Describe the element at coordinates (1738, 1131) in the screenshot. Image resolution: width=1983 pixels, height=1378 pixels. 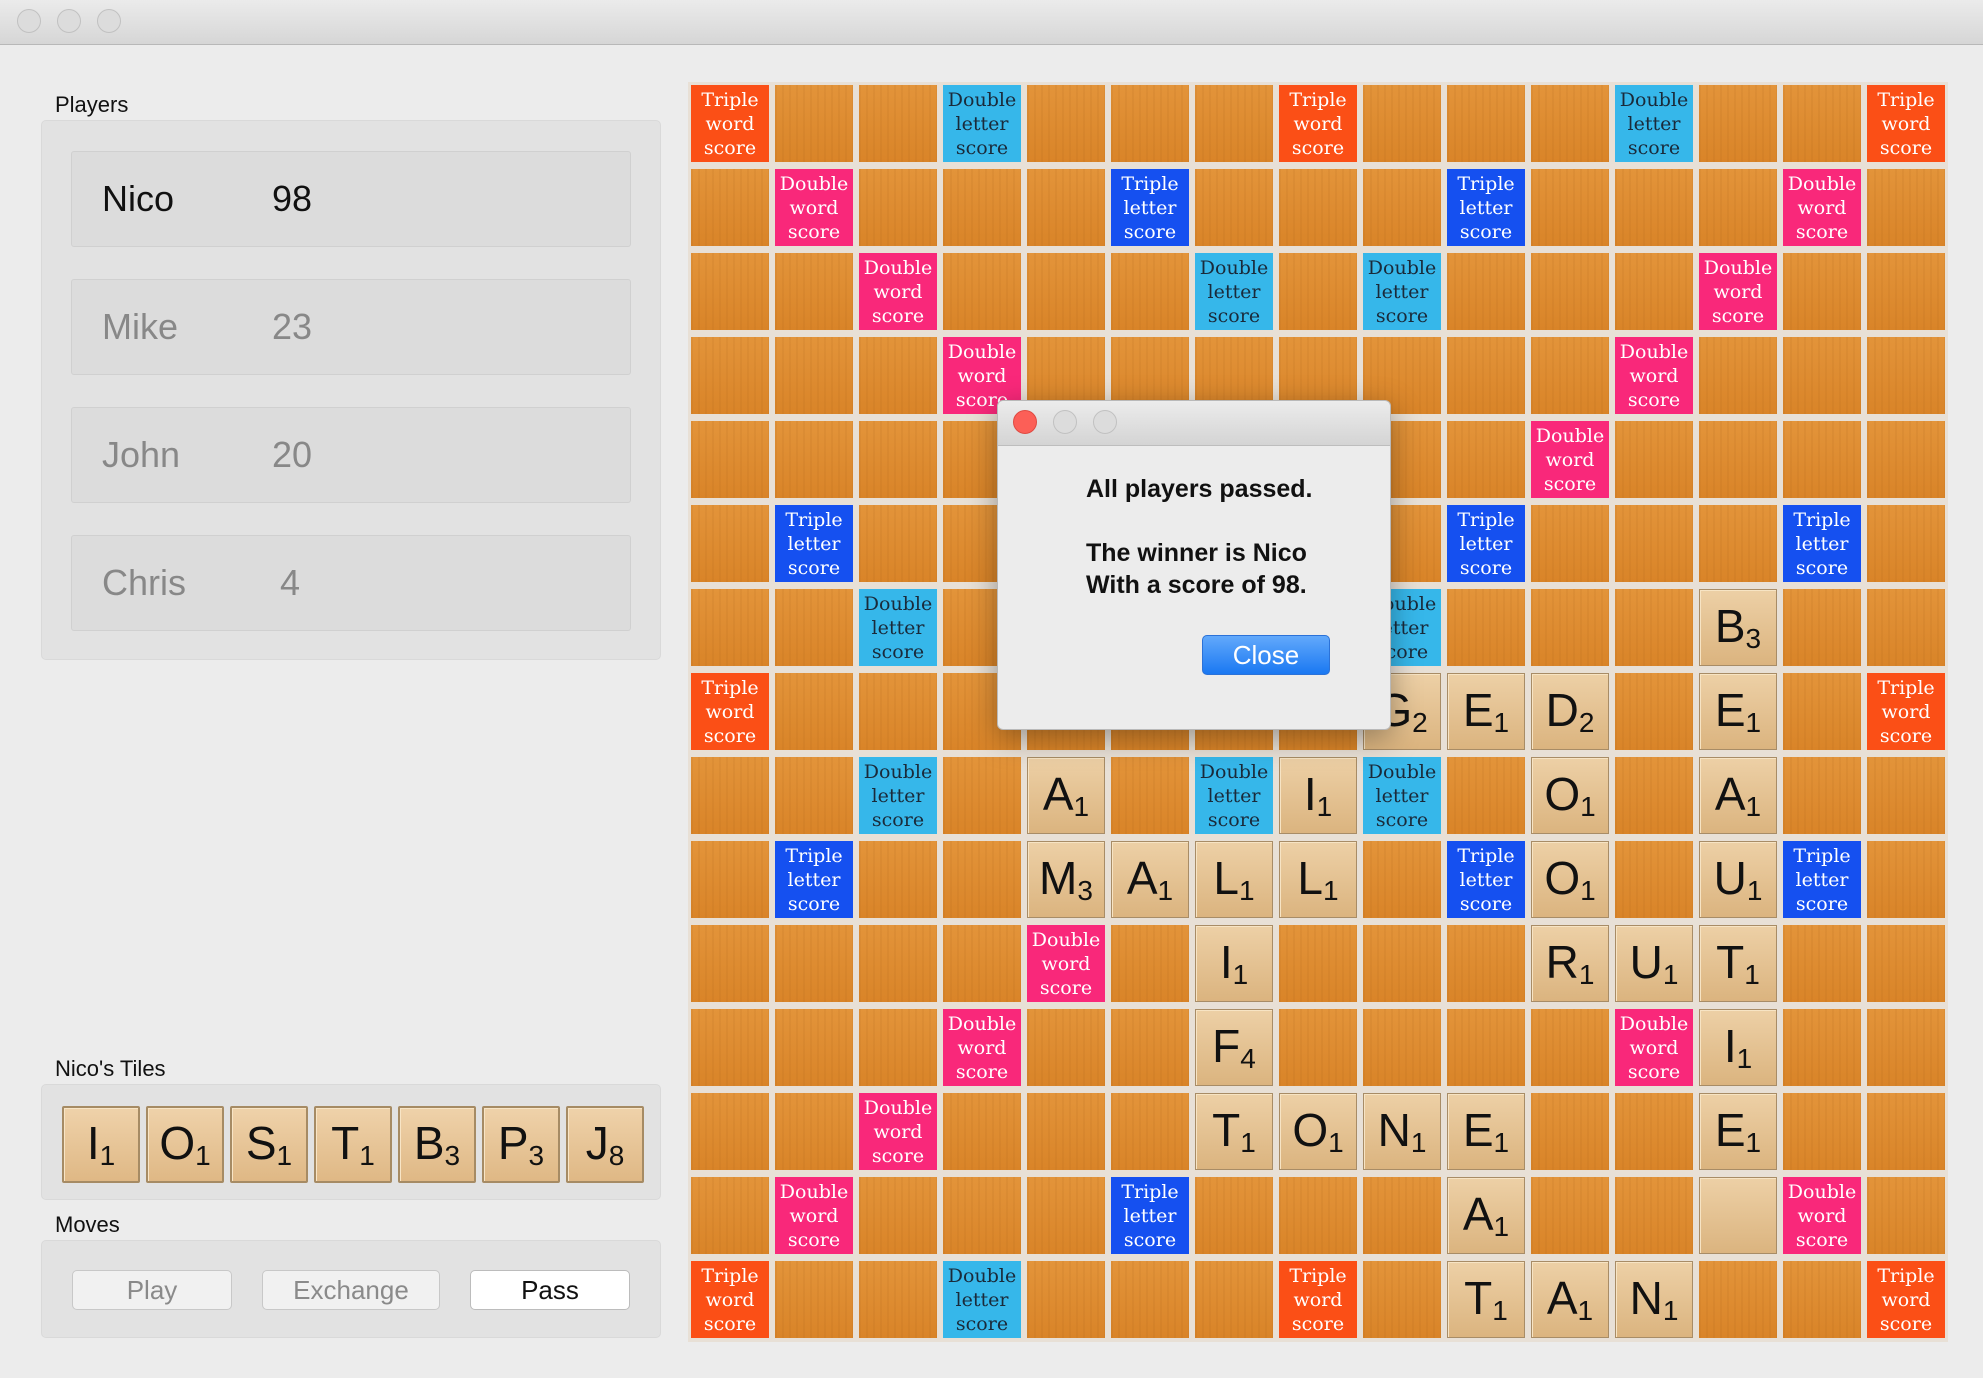
I see `board-tile: E1` at that location.